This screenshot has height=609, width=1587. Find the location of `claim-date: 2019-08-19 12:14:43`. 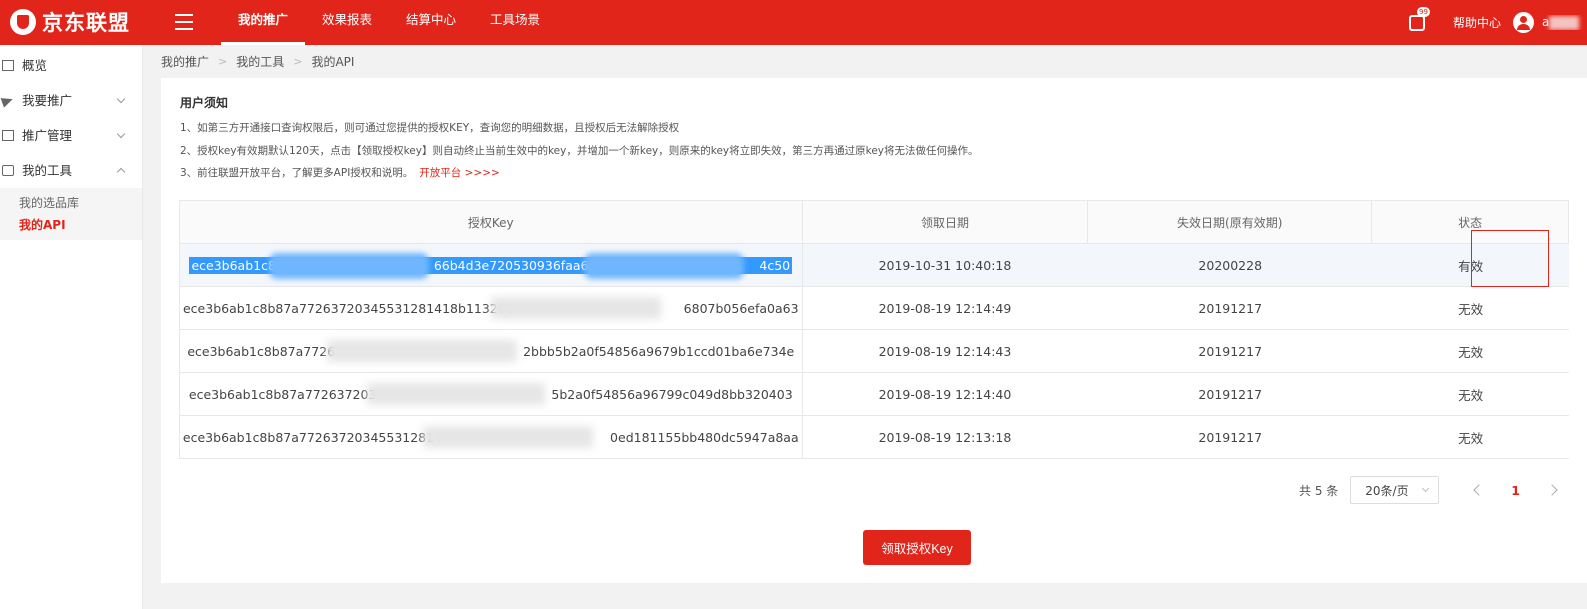

claim-date: 2019-08-19 12:14:43 is located at coordinates (945, 351).